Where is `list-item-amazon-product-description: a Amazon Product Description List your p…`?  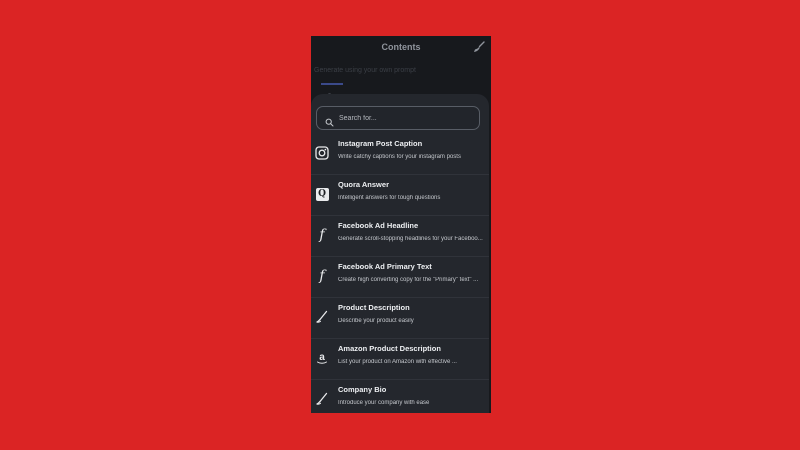
list-item-amazon-product-description: a Amazon Product Description List your p… is located at coordinates (400, 359).